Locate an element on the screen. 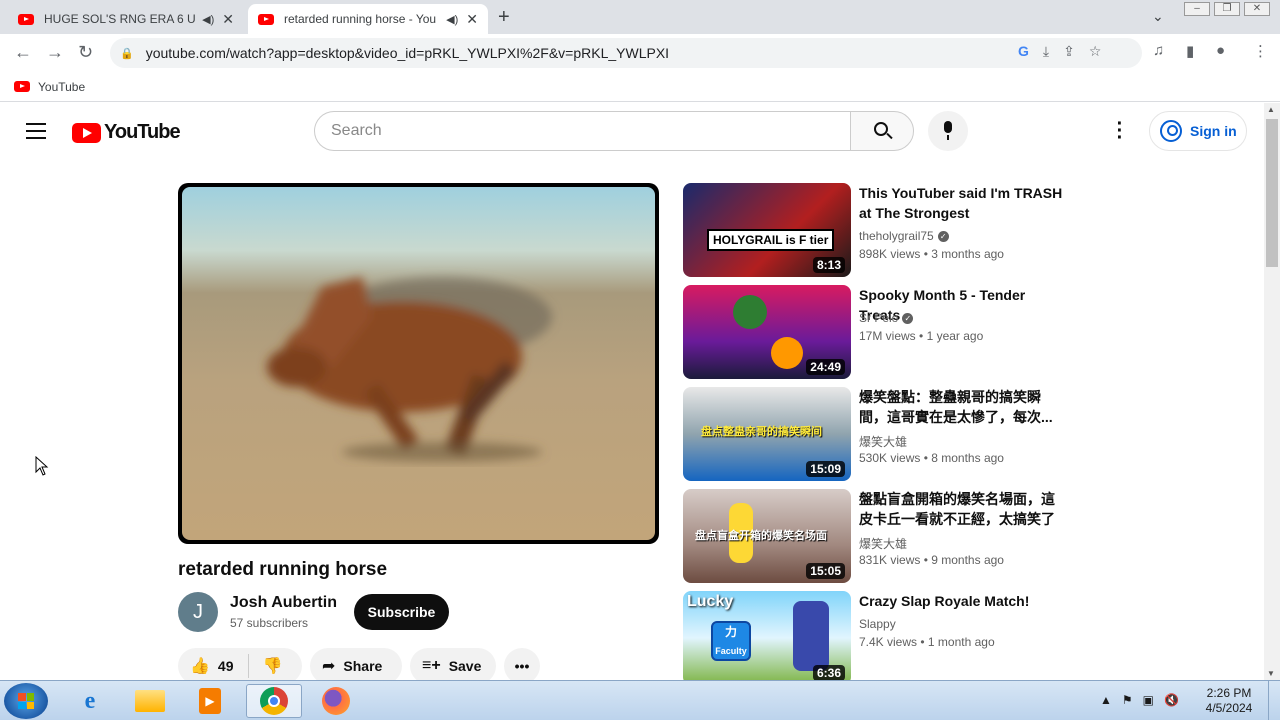 The width and height of the screenshot is (1280, 720). dislike-button: 👎 is located at coordinates (270, 666).